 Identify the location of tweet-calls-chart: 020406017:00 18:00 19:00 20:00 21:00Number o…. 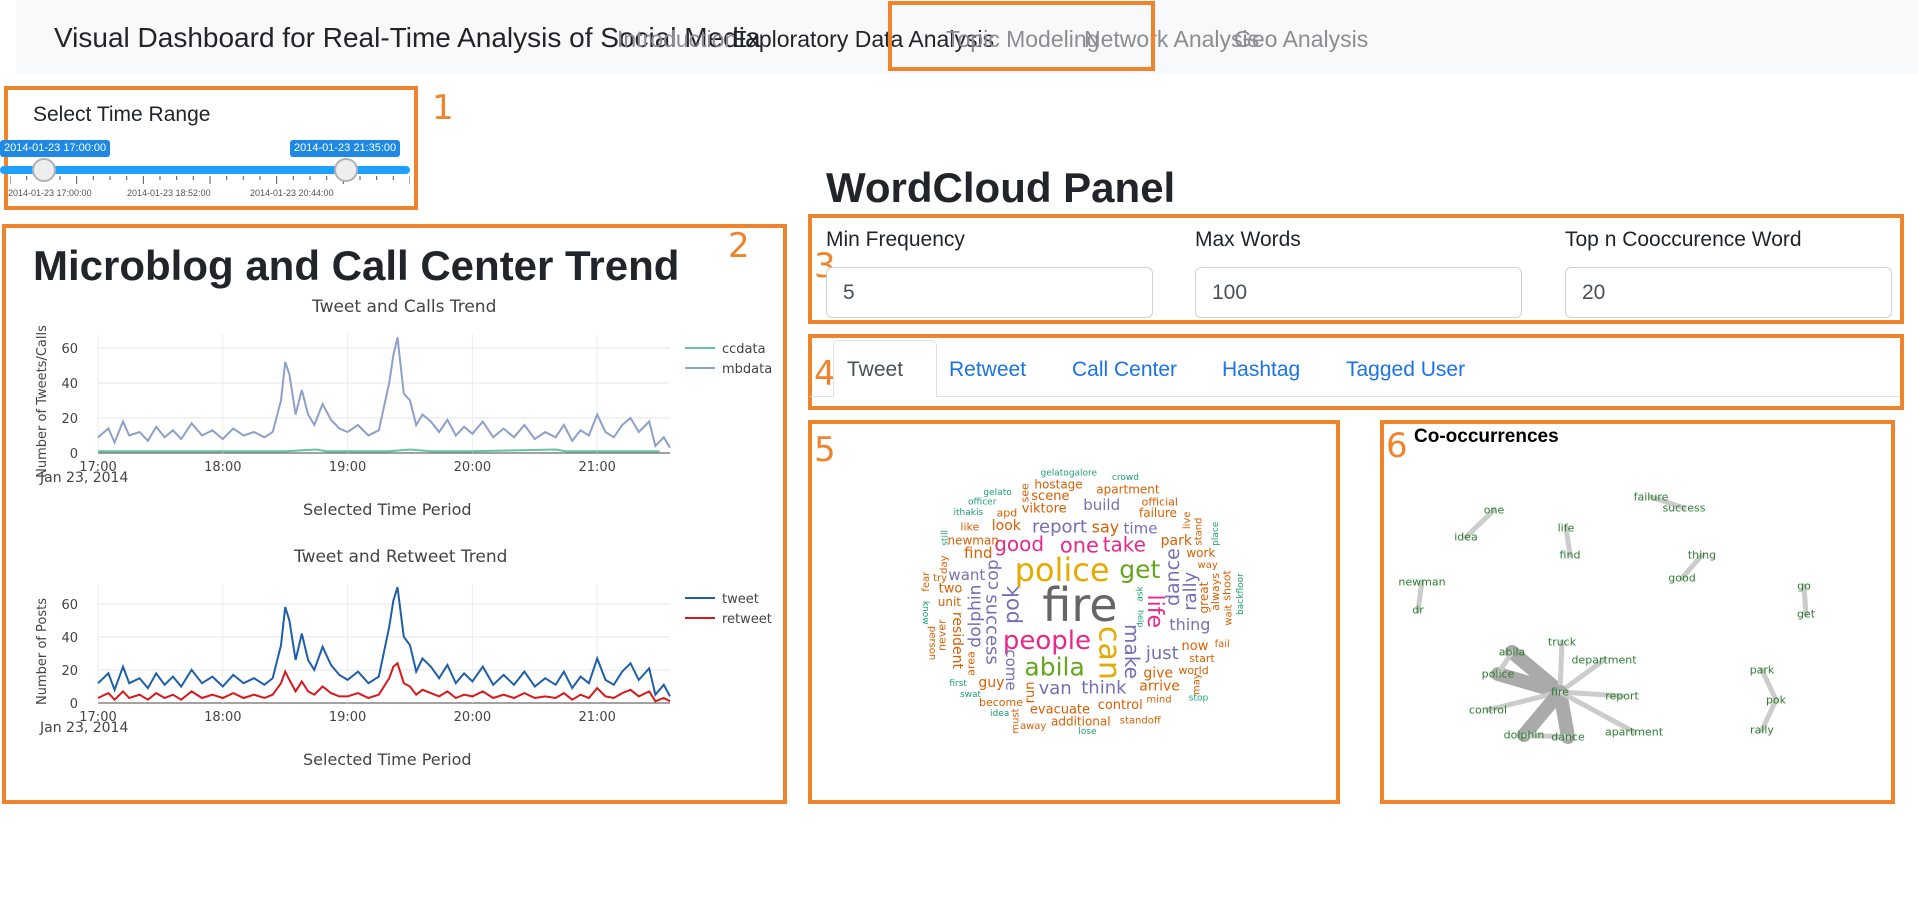
(405, 420).